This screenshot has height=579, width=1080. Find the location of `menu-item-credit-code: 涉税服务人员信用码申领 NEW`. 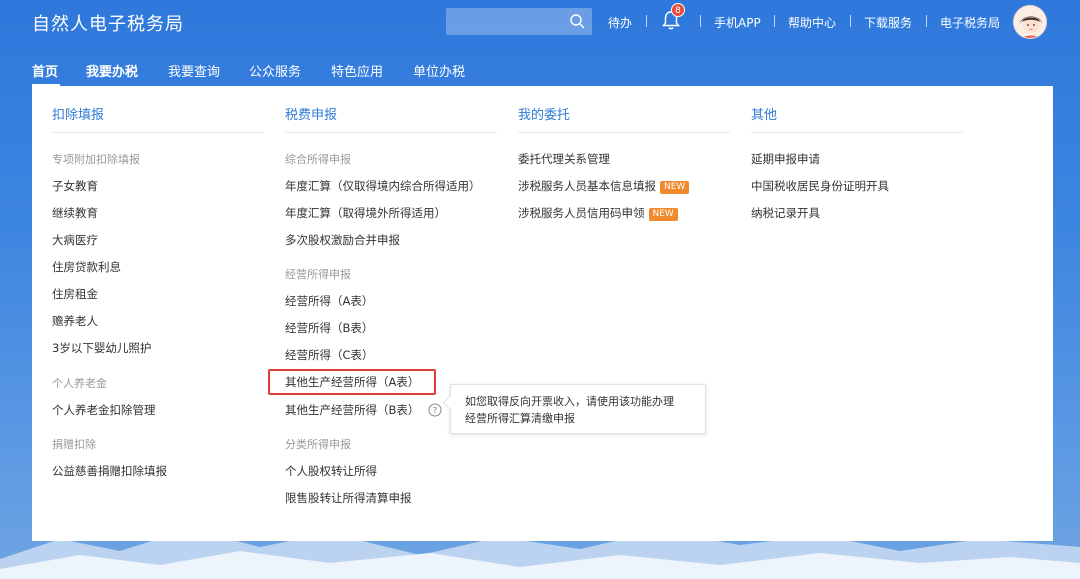

menu-item-credit-code: 涉税服务人员信用码申领 NEW is located at coordinates (598, 213).